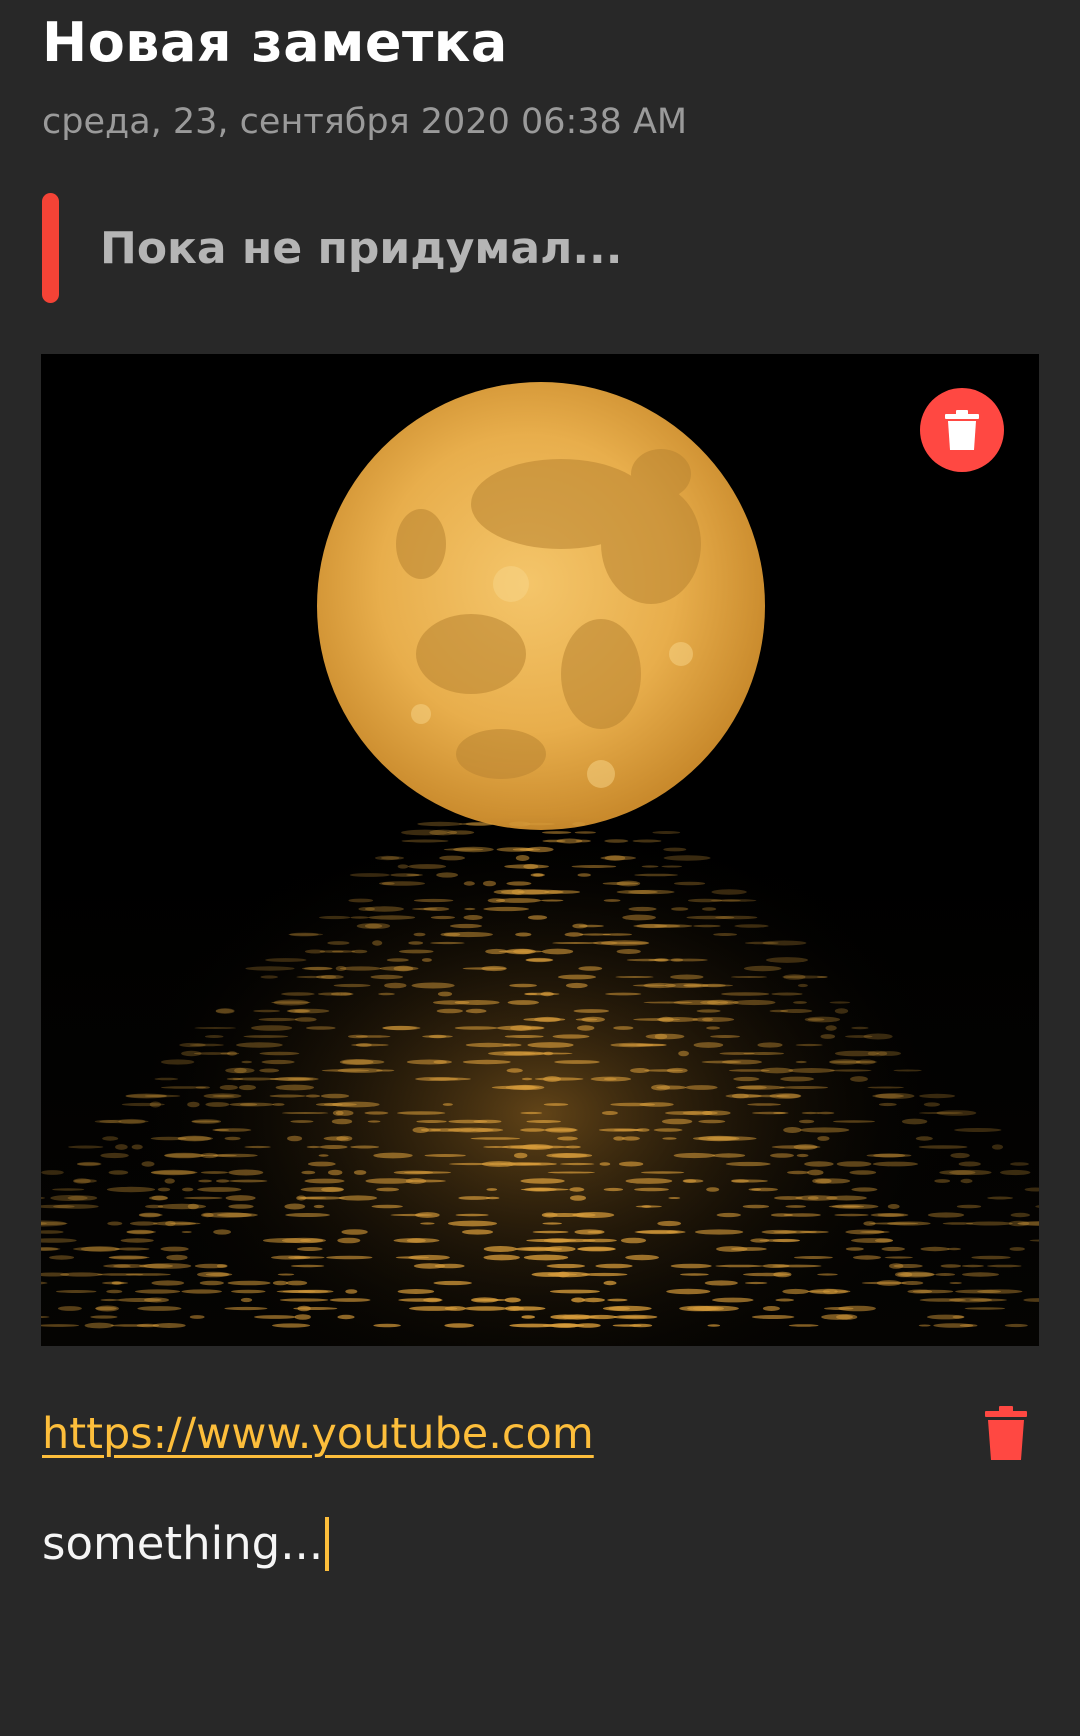 The height and width of the screenshot is (1736, 1080). I want to click on note-datetime: среда, 23, сентября 2020 06:38 AM, so click(365, 122).